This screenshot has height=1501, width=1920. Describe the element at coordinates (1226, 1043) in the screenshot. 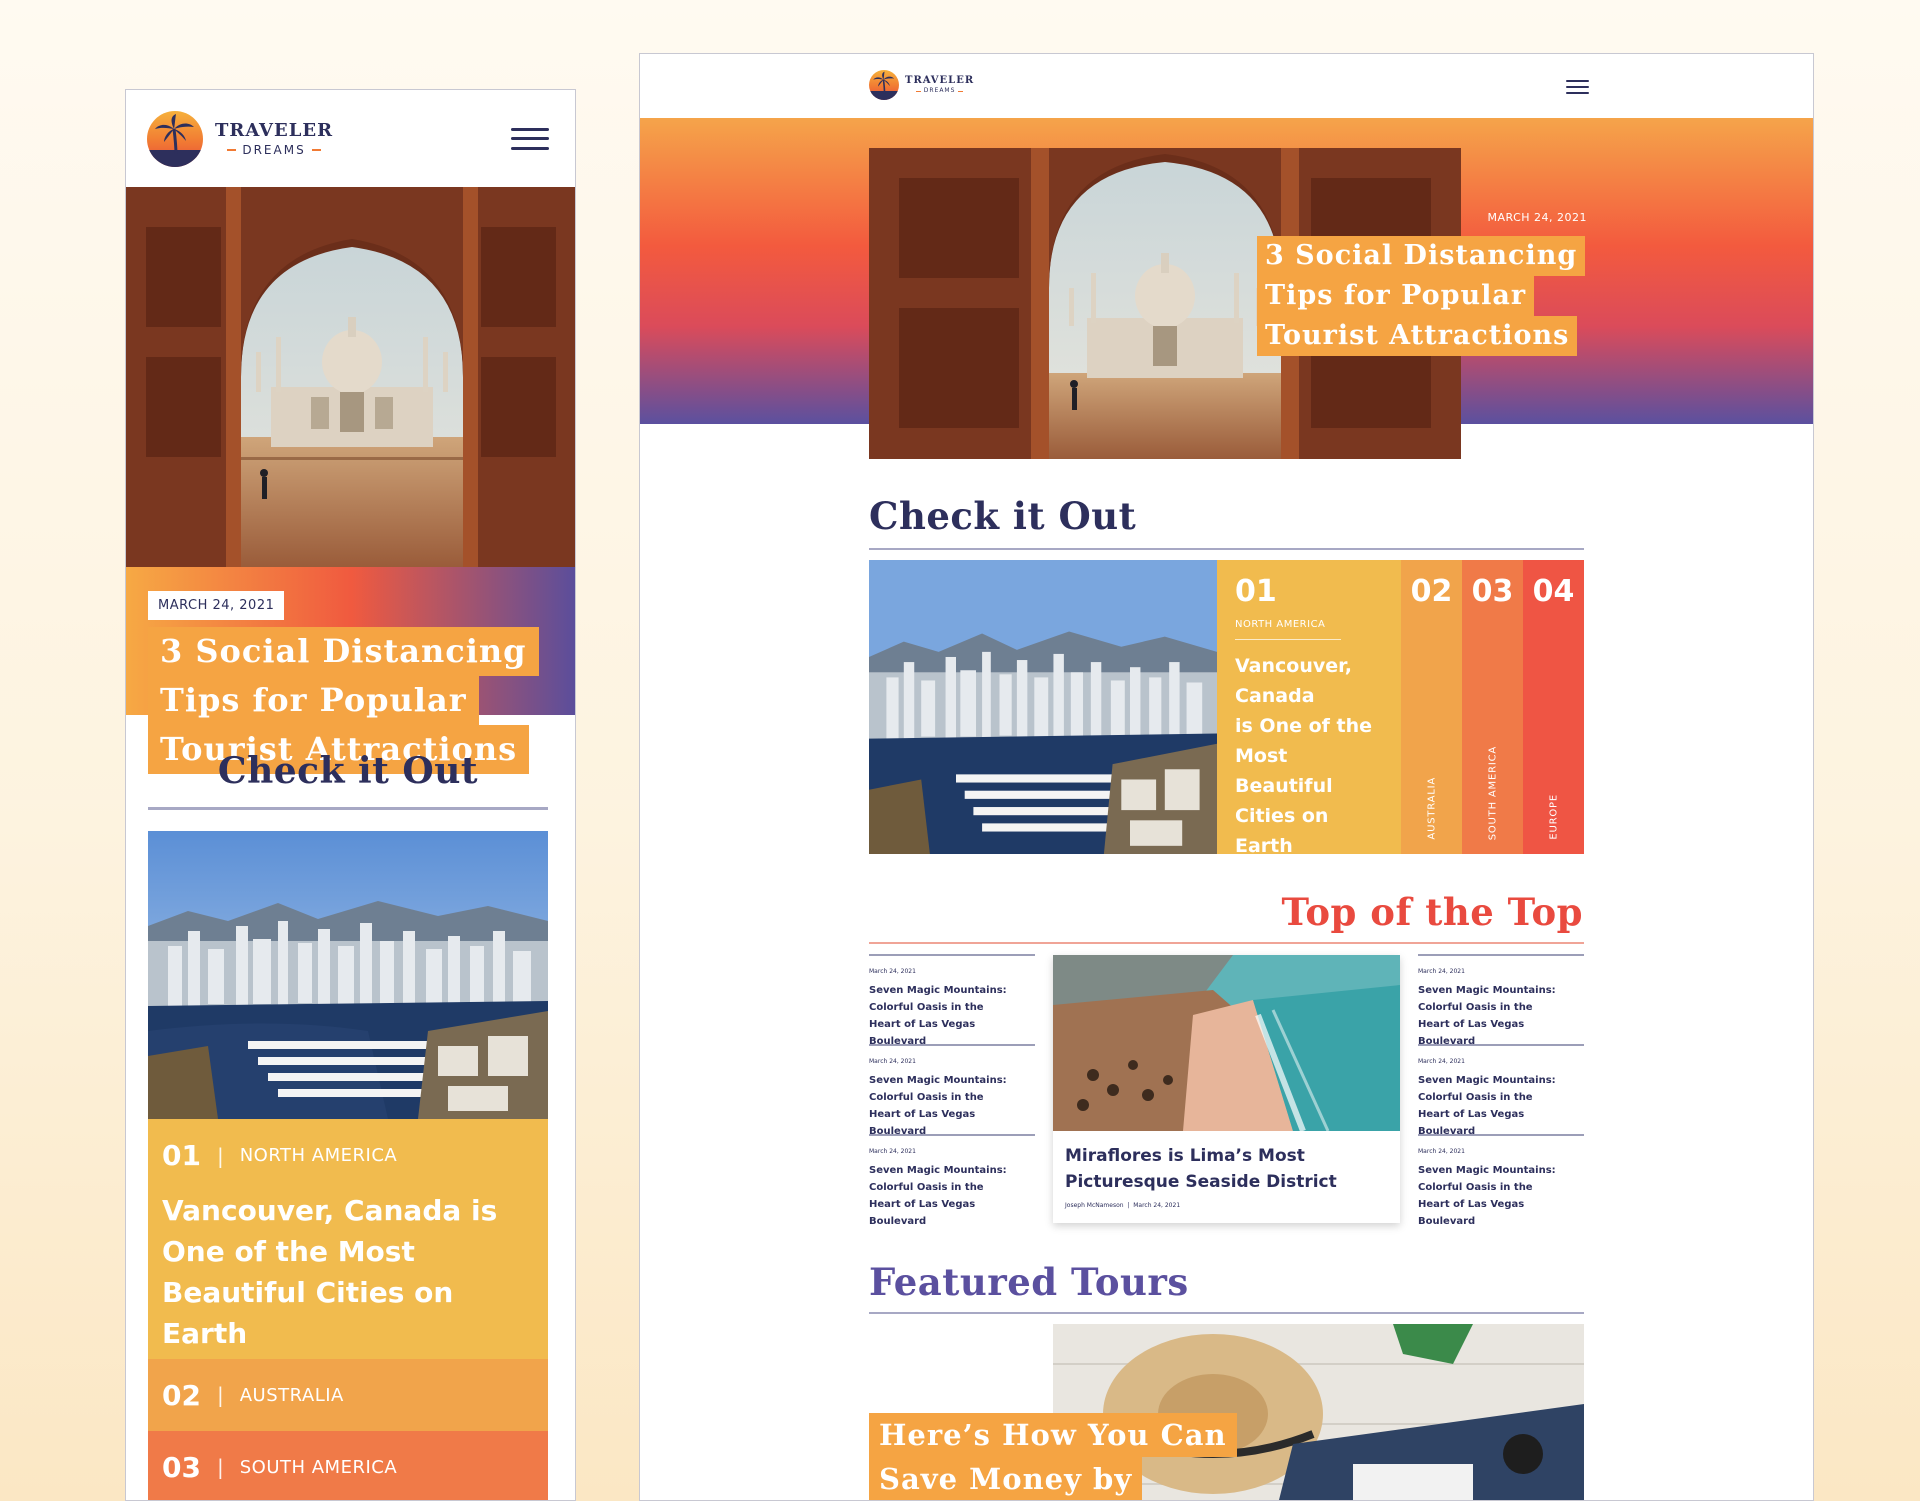

I see `beach-image` at that location.